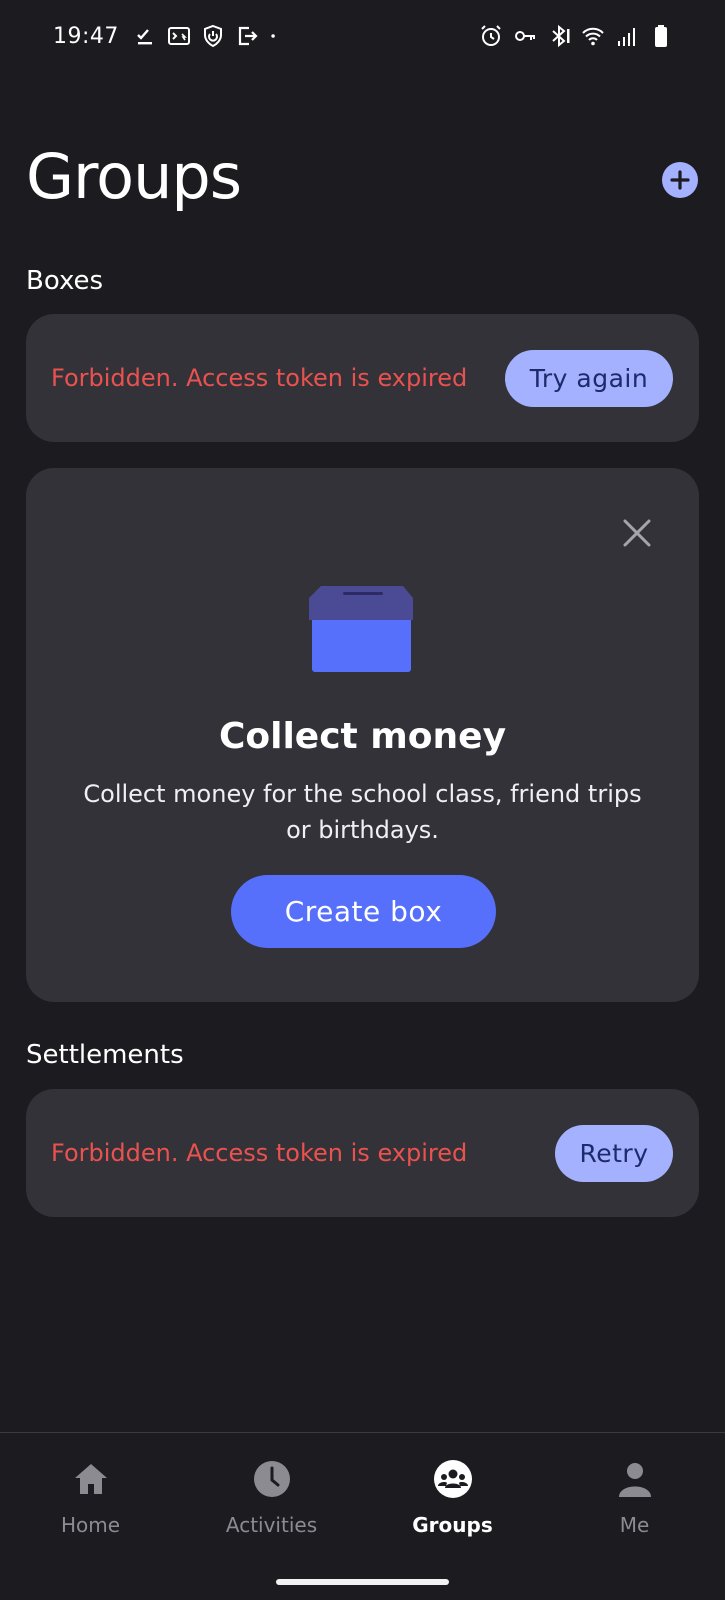  I want to click on add-group-button, so click(680, 180).